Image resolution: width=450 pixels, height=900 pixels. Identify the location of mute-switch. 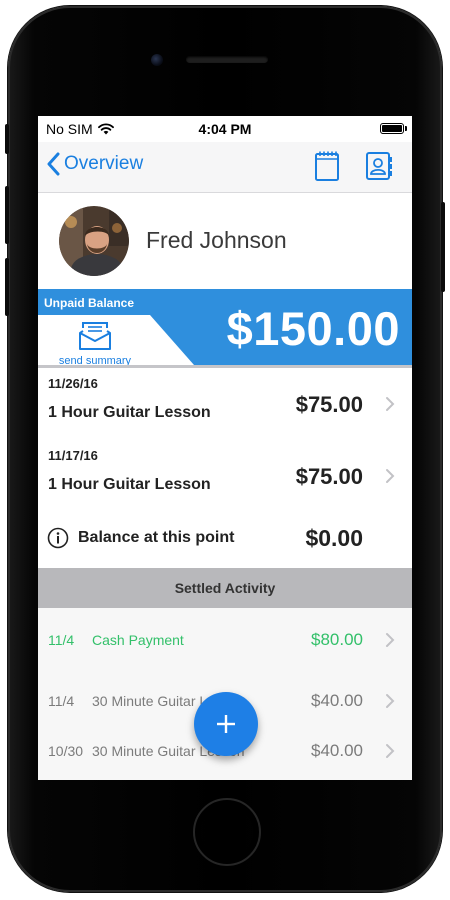
(7, 139).